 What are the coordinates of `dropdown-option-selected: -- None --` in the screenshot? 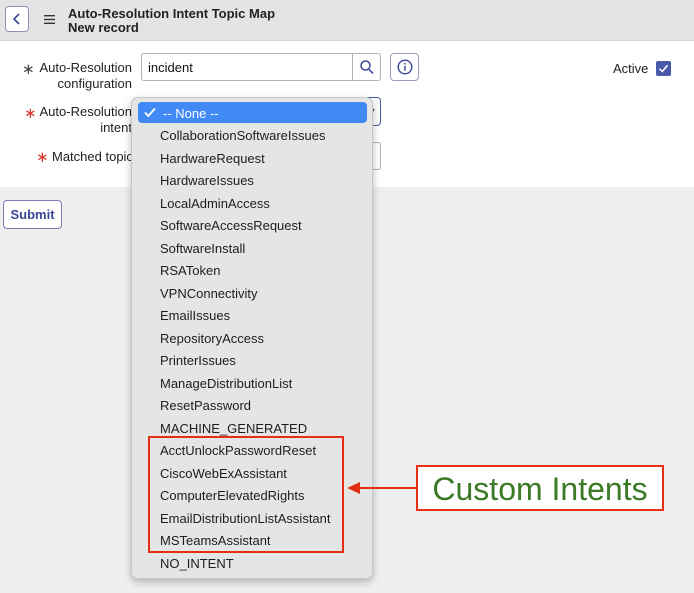 It's located at (252, 112).